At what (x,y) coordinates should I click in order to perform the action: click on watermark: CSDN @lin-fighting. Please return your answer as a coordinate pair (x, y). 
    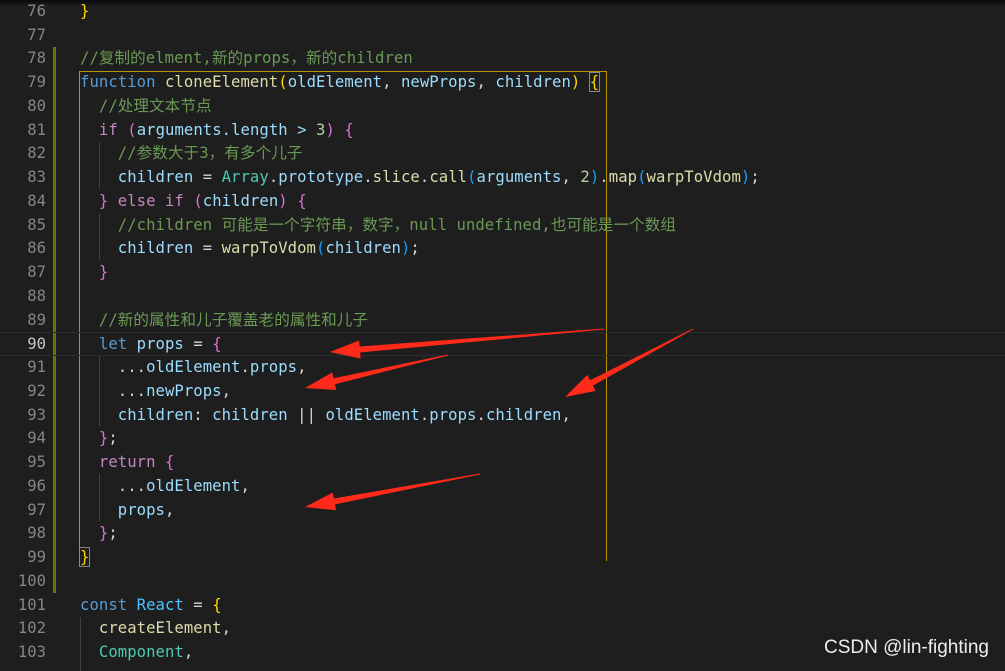
    Looking at the image, I should click on (906, 647).